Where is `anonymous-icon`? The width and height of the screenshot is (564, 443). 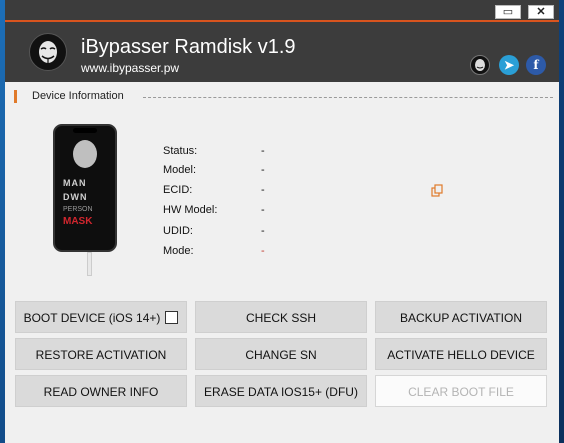
anonymous-icon is located at coordinates (480, 65).